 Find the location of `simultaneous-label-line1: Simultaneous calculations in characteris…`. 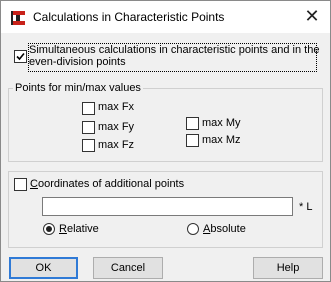

simultaneous-label-line1: Simultaneous calculations in characteris… is located at coordinates (174, 50).